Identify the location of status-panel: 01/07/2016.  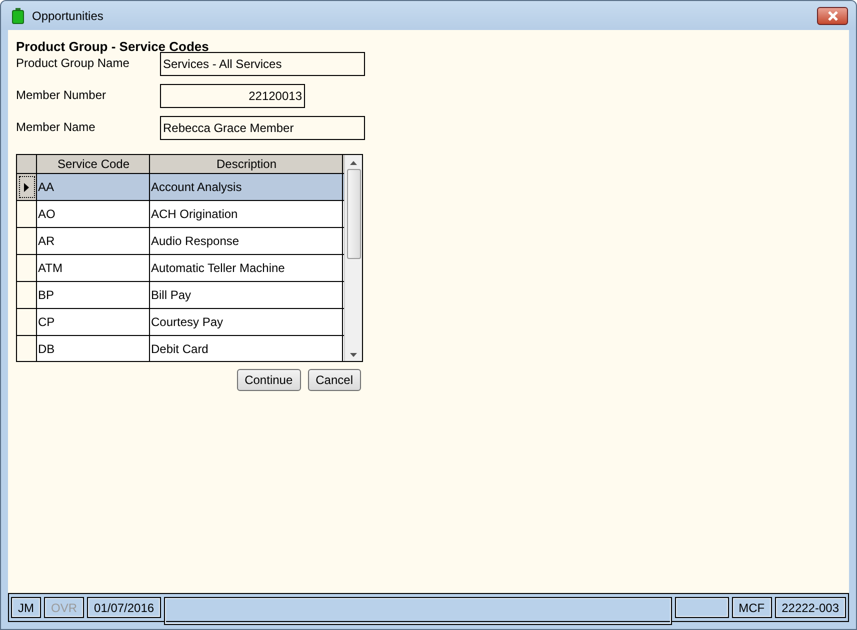
(124, 607).